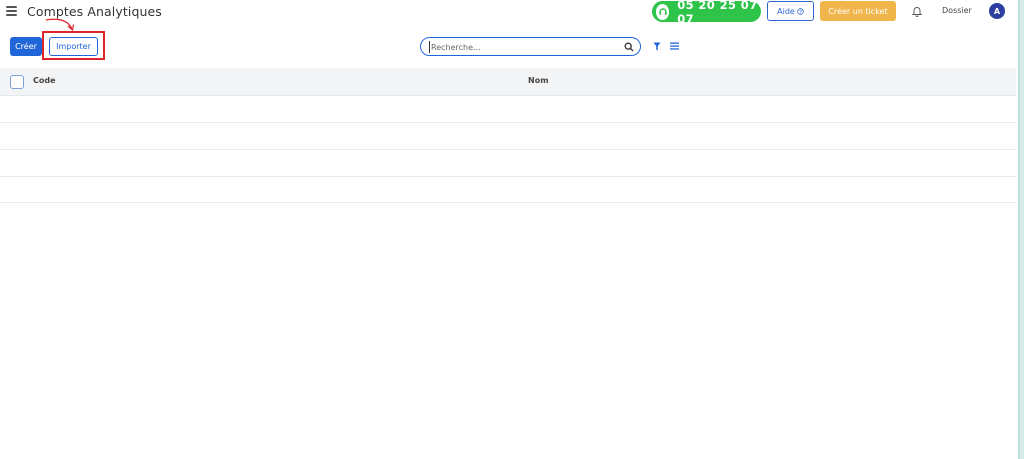 The height and width of the screenshot is (459, 1024). What do you see at coordinates (524, 47) in the screenshot?
I see `search-input` at bounding box center [524, 47].